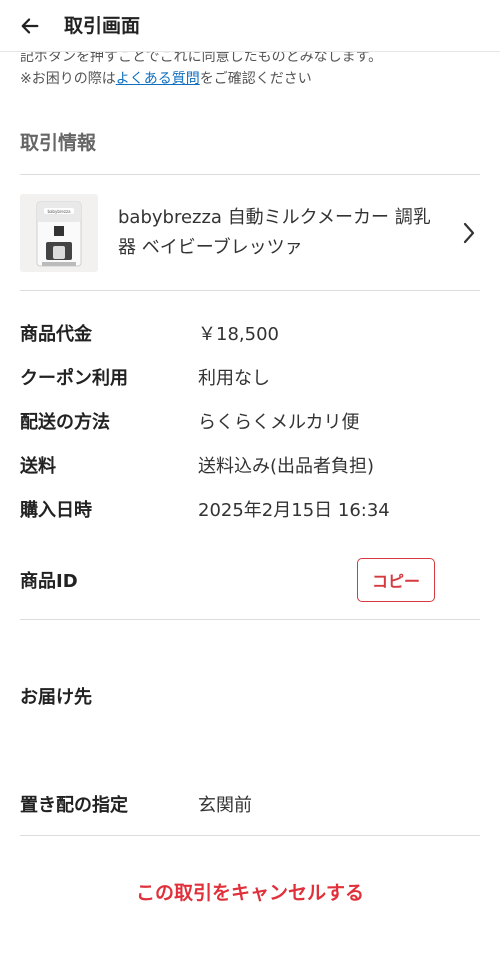  I want to click on page-title: 取引画面, so click(102, 26).